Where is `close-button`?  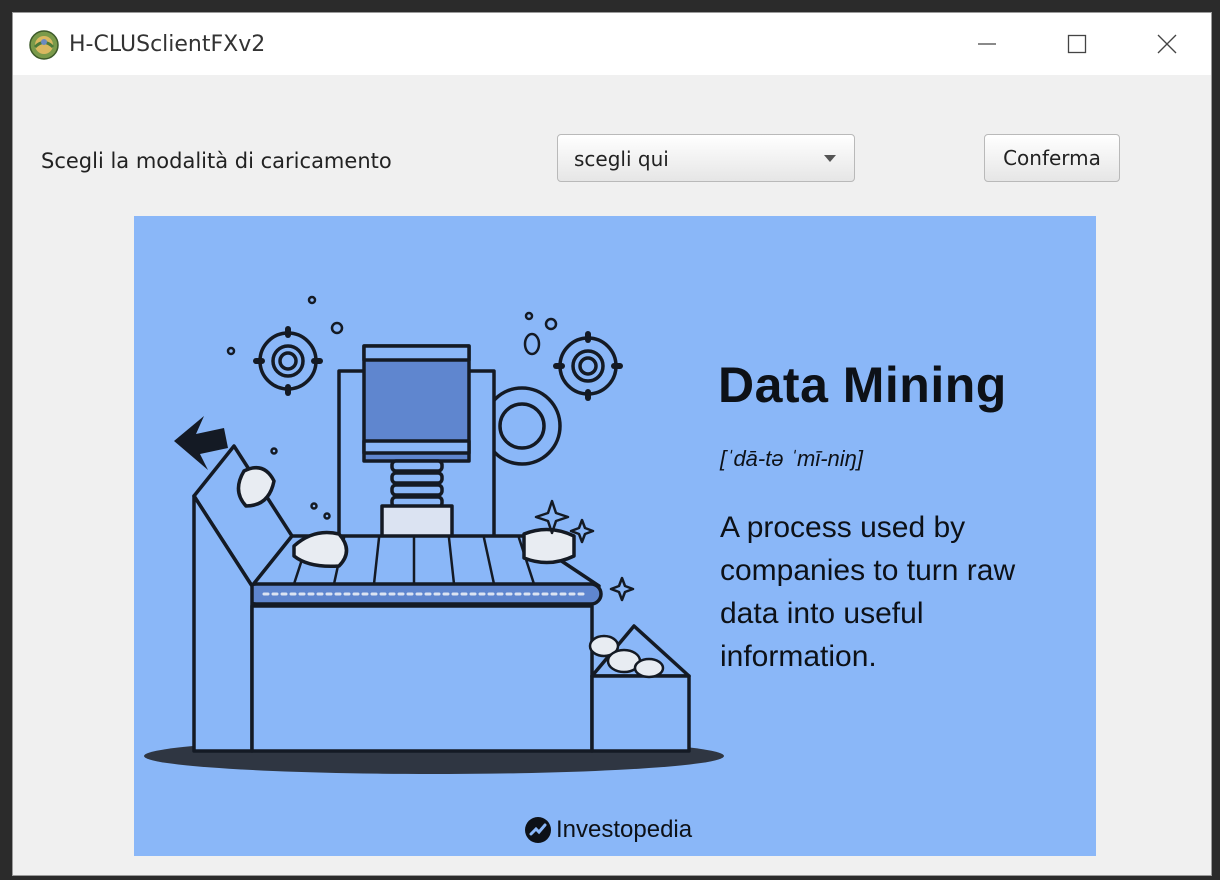
close-button is located at coordinates (1167, 44).